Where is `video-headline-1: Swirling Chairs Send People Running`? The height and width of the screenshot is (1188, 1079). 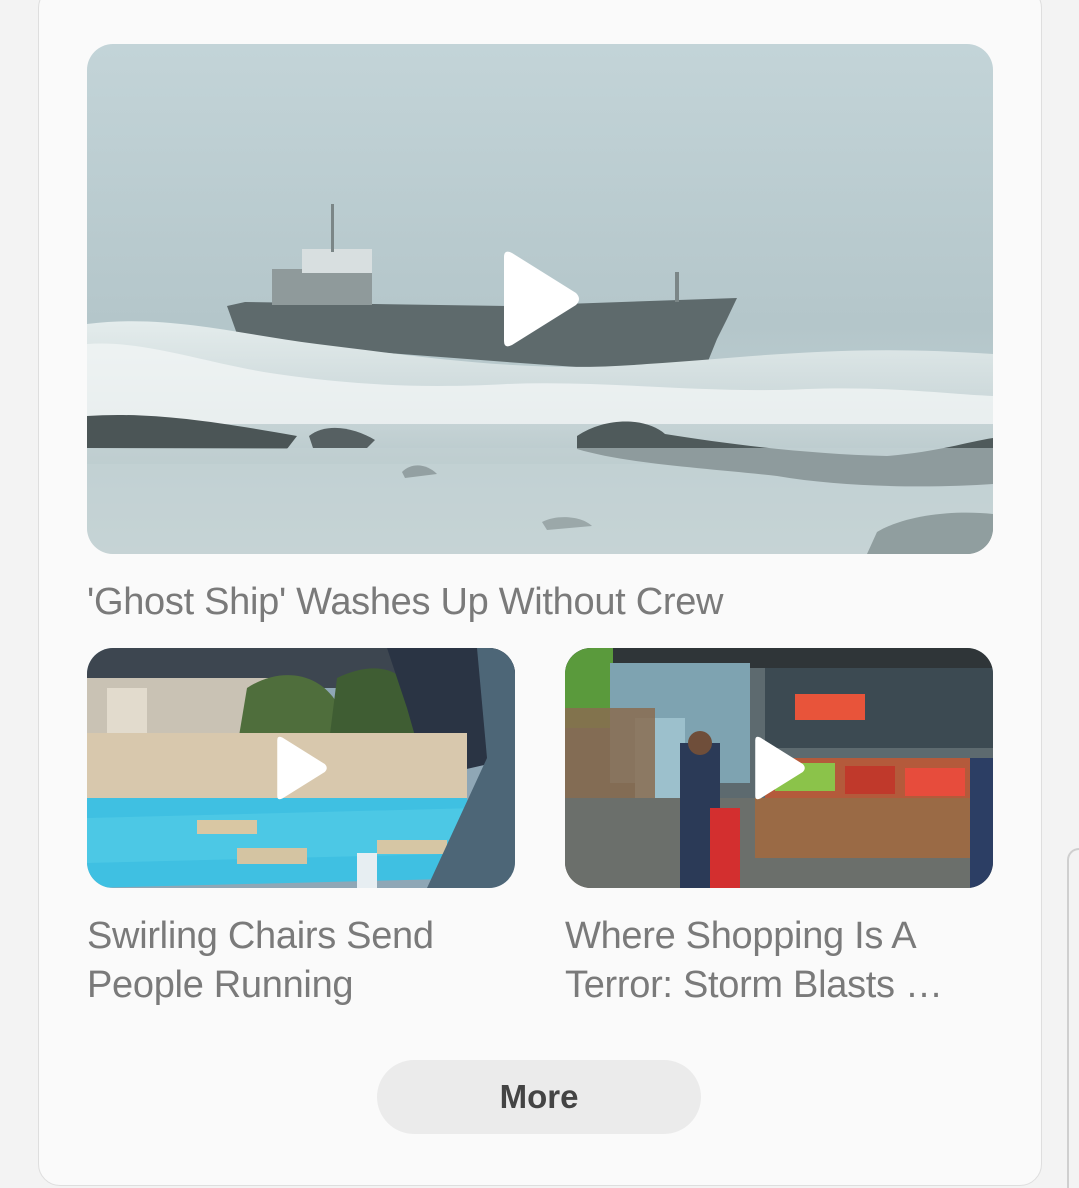 video-headline-1: Swirling Chairs Send People Running is located at coordinates (260, 961).